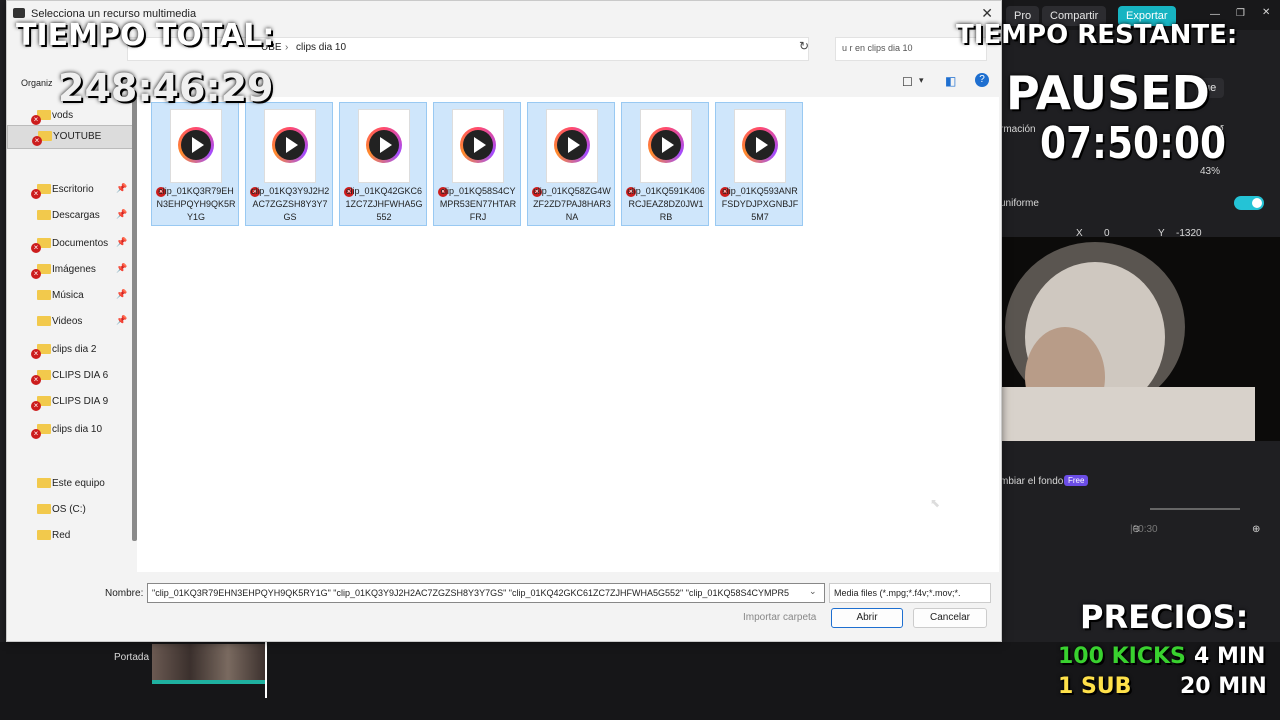 This screenshot has height=720, width=1280. Describe the element at coordinates (665, 164) in the screenshot. I see `file-tile: × clip_01KQ591K406RCJEAZ8DZ0JW1RB` at that location.